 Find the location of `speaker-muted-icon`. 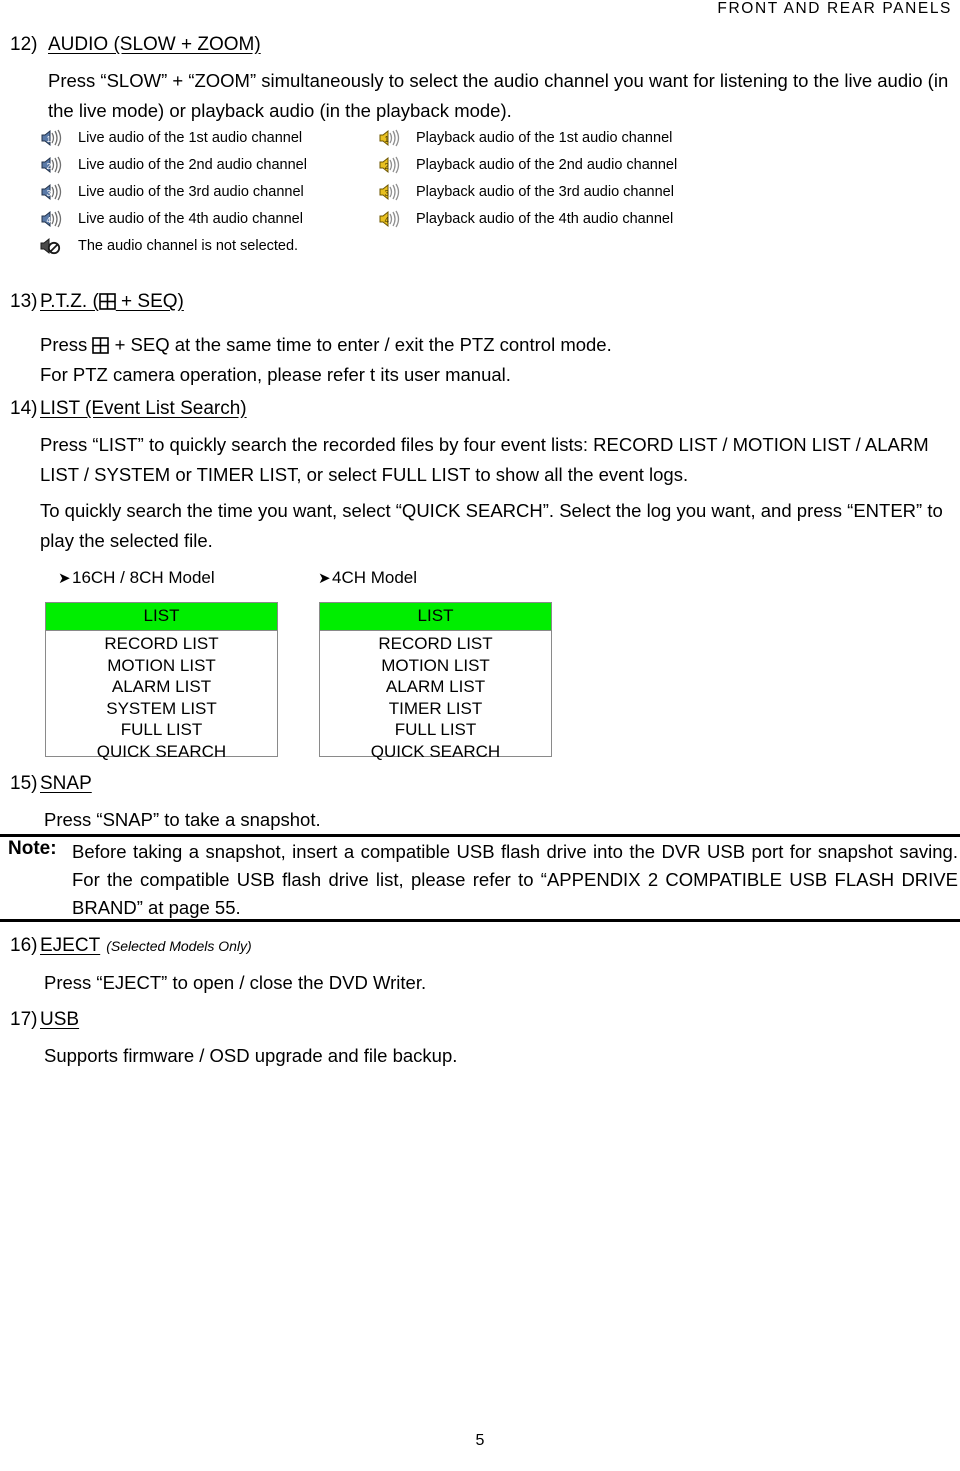

speaker-muted-icon is located at coordinates (51, 246).